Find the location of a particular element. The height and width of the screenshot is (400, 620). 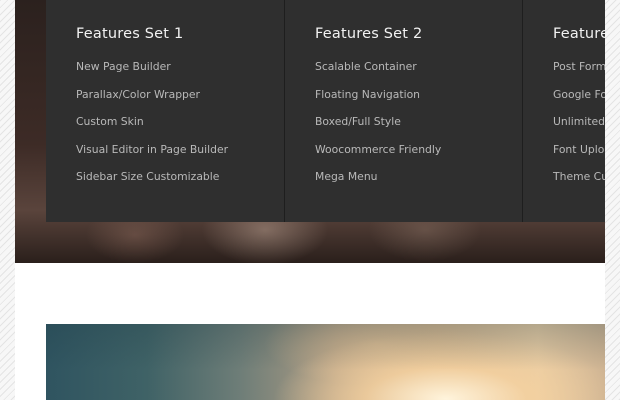

menu-item-theme-customizer: Theme Cu is located at coordinates (579, 184).